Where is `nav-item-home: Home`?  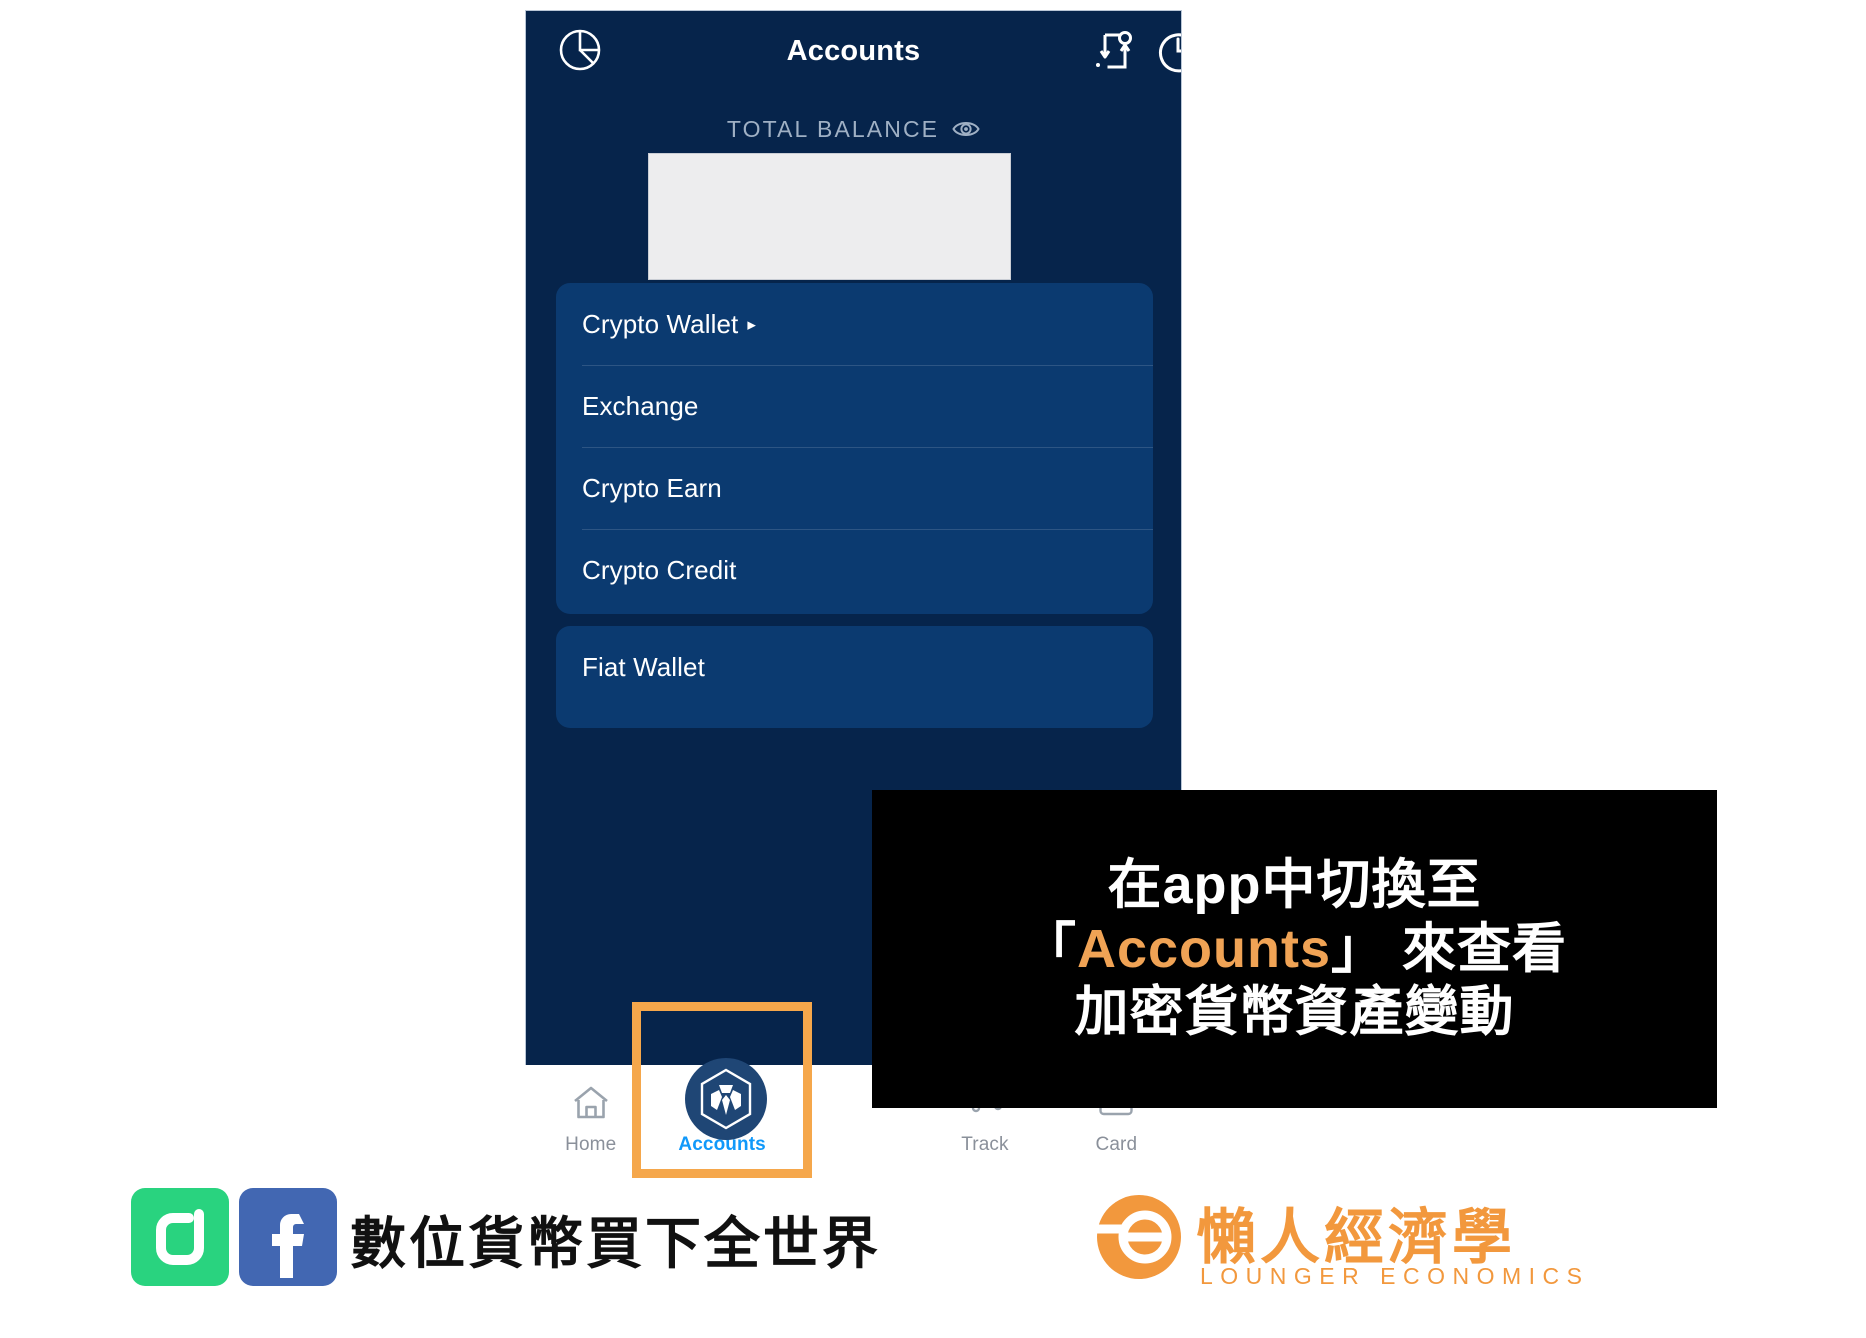
nav-item-home: Home is located at coordinates (590, 1121).